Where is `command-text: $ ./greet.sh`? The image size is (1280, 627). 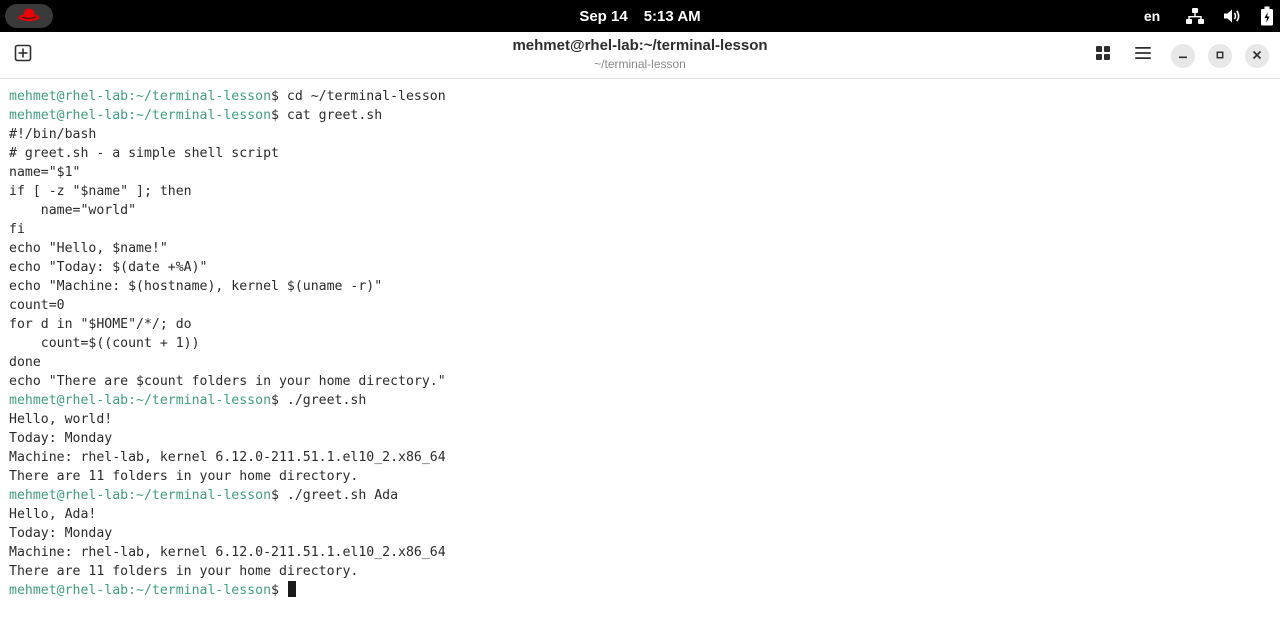 command-text: $ ./greet.sh is located at coordinates (319, 400).